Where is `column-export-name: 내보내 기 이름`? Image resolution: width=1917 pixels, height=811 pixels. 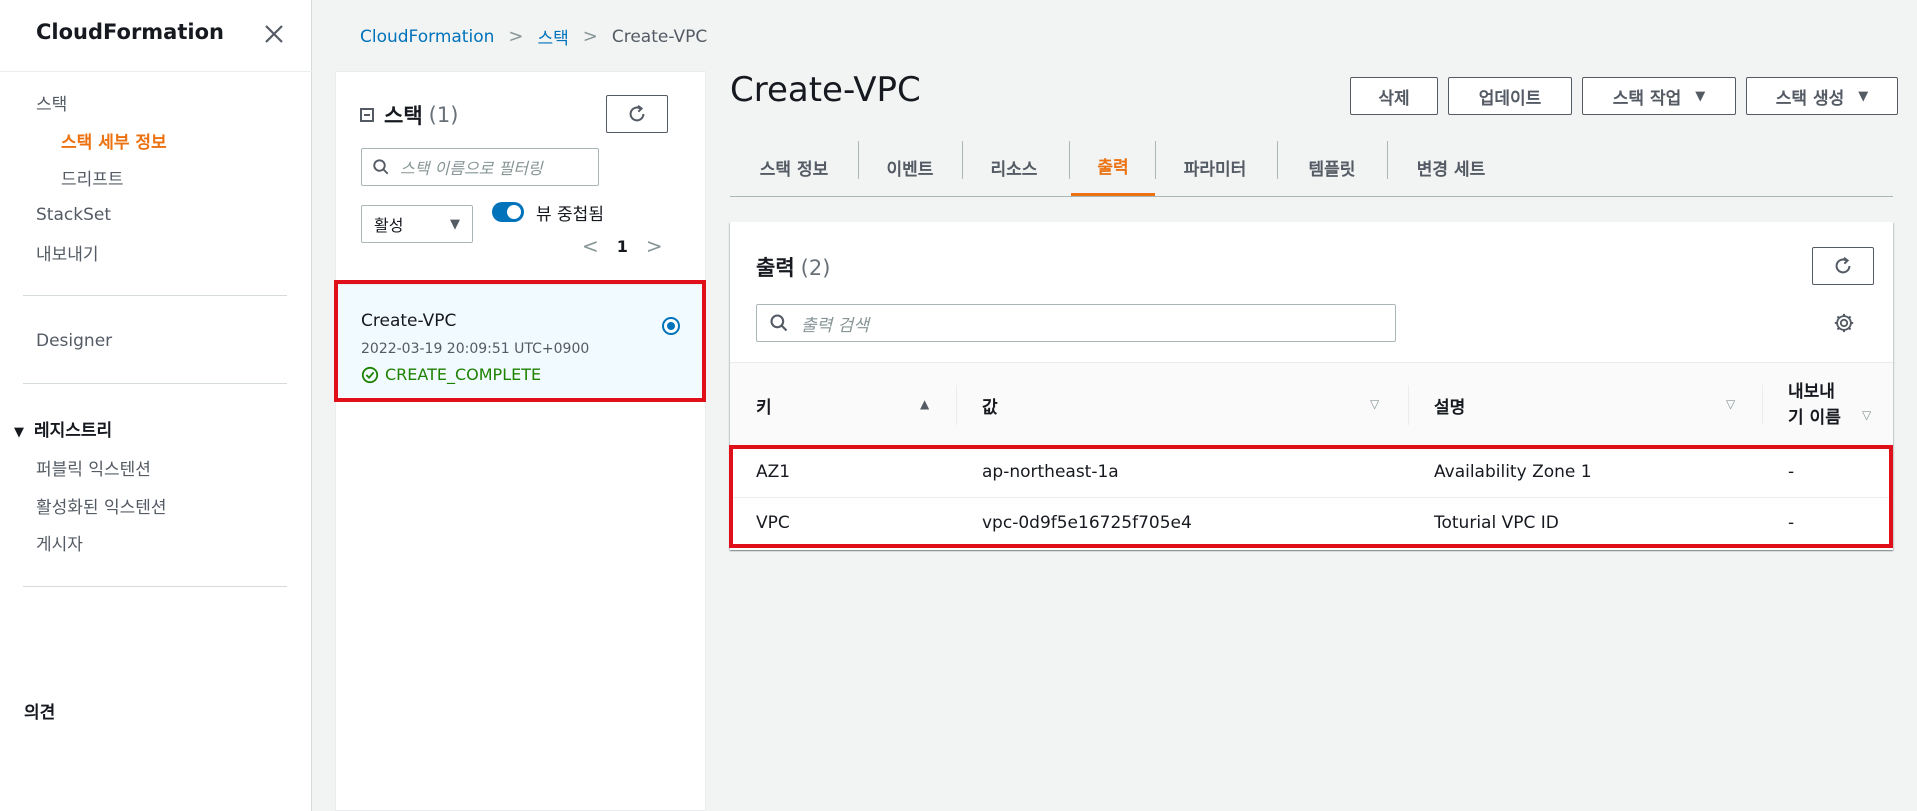
column-export-name: 내보내 기 이름 is located at coordinates (1814, 405).